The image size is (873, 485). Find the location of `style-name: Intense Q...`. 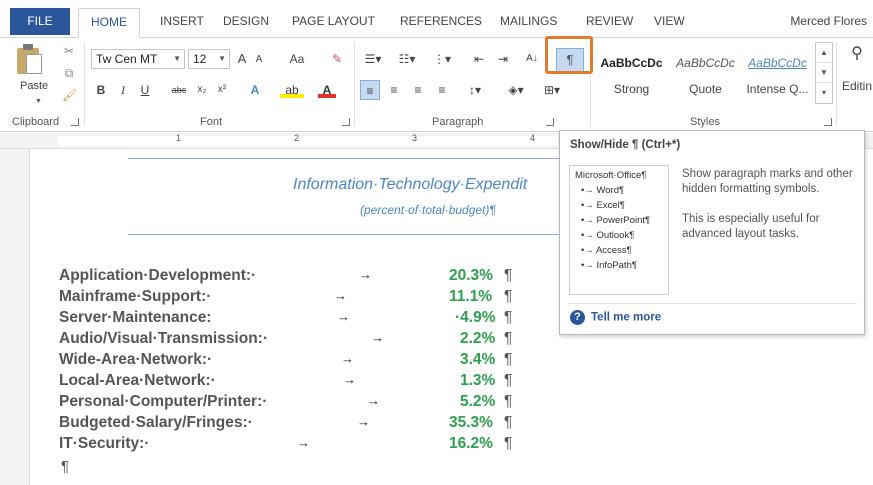

style-name: Intense Q... is located at coordinates (777, 89).